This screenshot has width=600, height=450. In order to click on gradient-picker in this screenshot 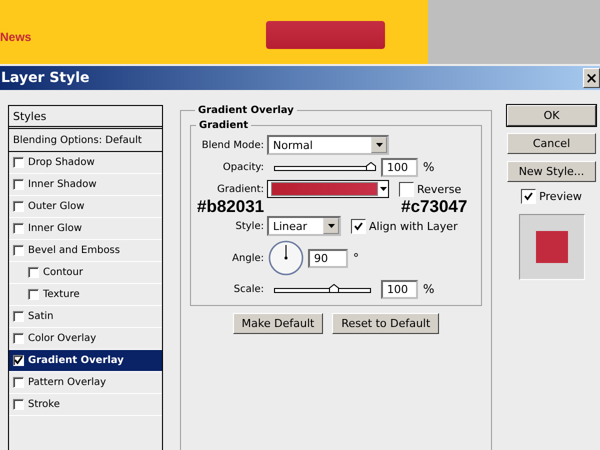, I will do `click(328, 189)`.